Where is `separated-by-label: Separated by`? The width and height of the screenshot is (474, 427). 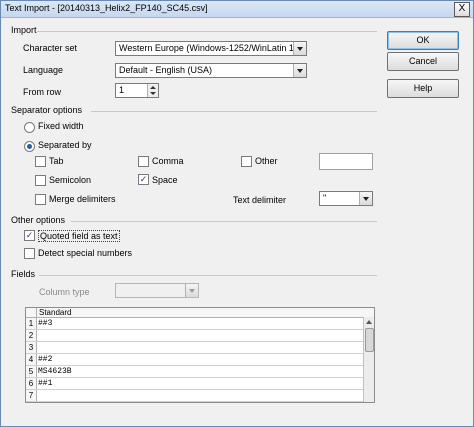
separated-by-label: Separated by is located at coordinates (65, 145).